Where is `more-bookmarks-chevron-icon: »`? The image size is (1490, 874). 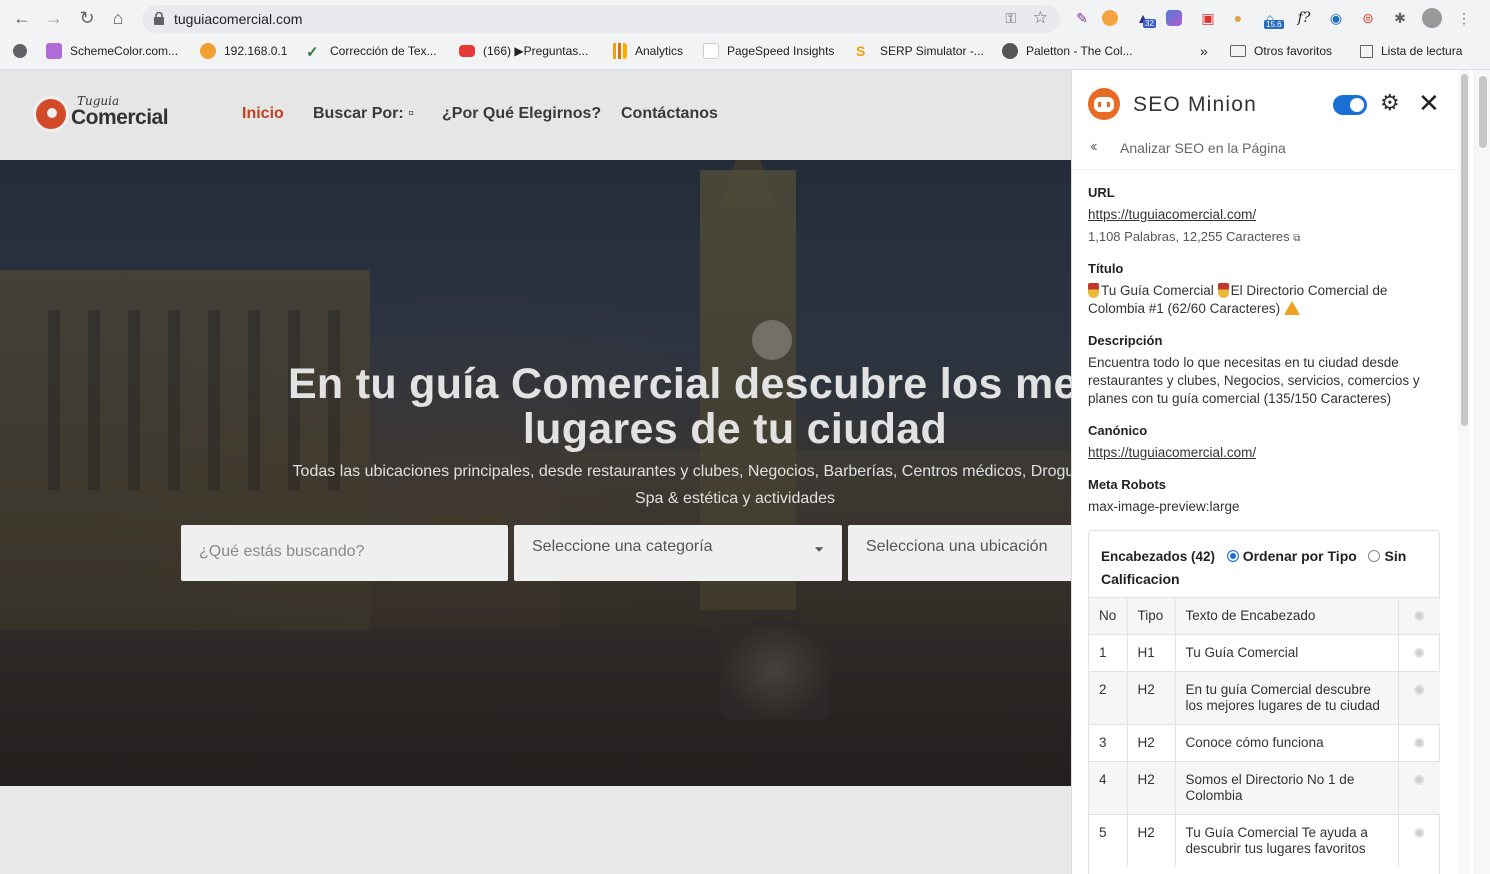 more-bookmarks-chevron-icon: » is located at coordinates (1204, 51).